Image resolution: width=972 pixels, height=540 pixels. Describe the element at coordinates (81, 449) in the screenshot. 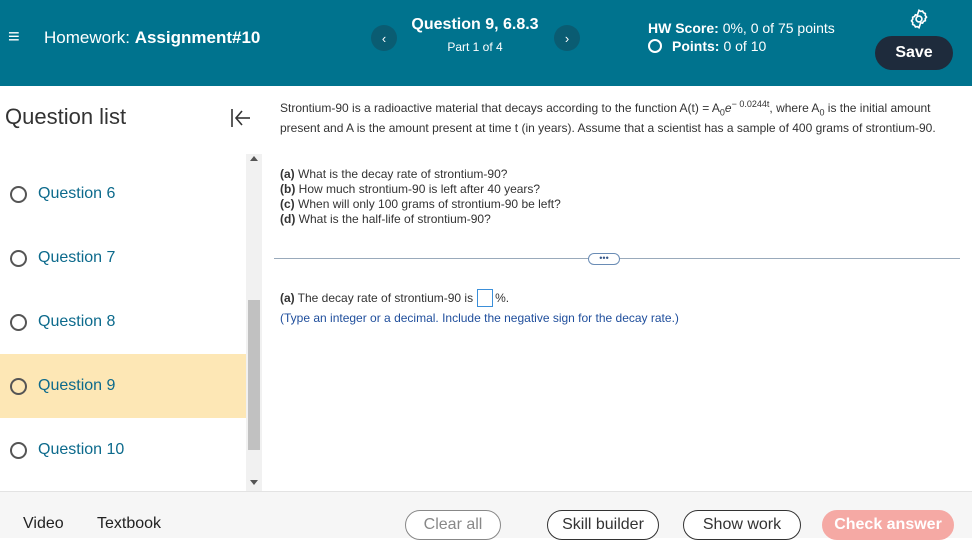

I see `question-item-label: Question 10` at that location.